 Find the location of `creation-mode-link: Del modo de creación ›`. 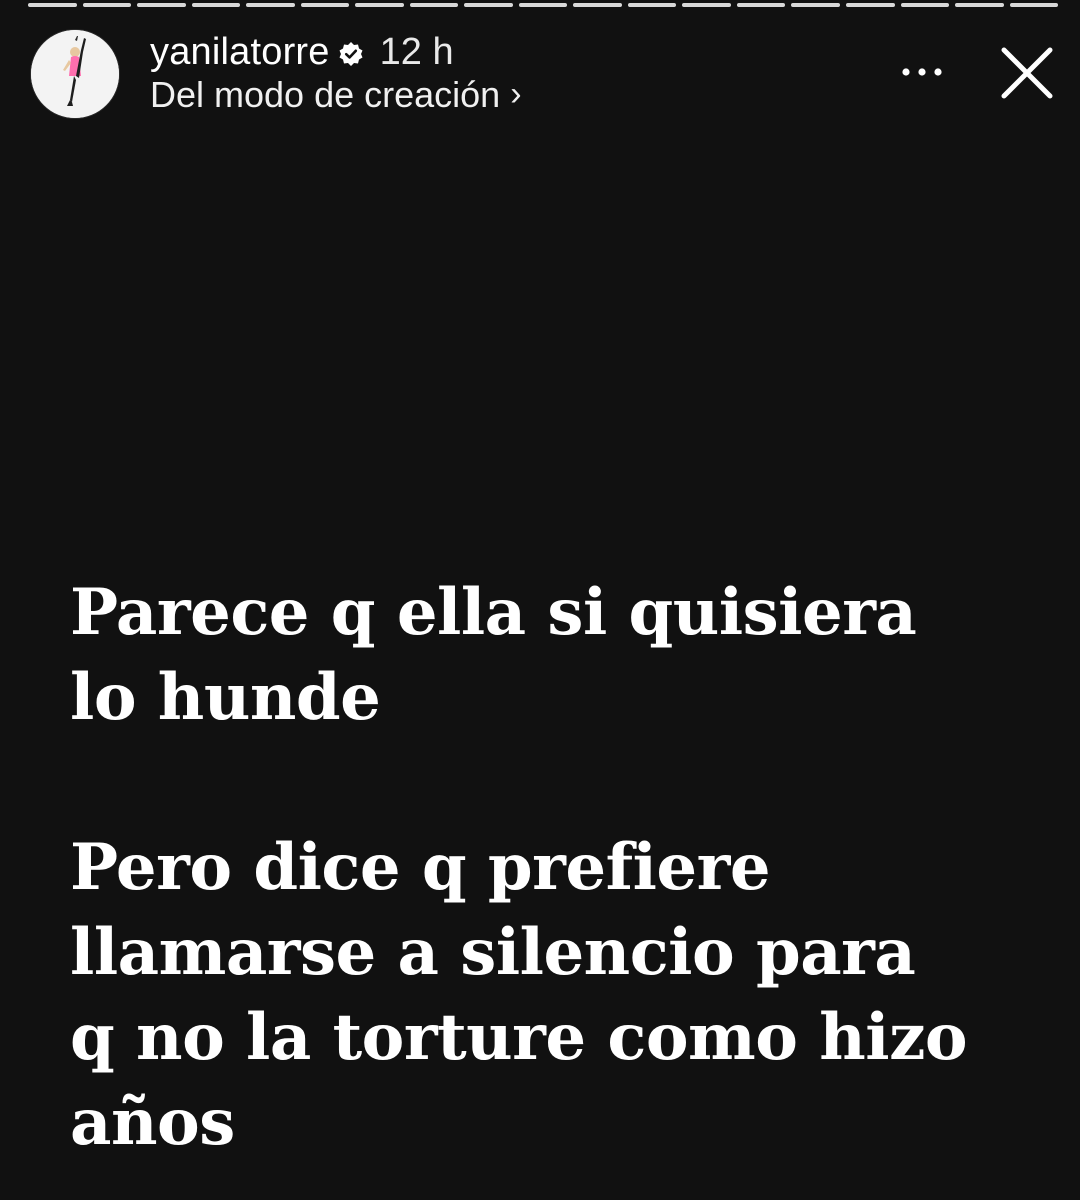

creation-mode-link: Del modo de creación › is located at coordinates (336, 95).